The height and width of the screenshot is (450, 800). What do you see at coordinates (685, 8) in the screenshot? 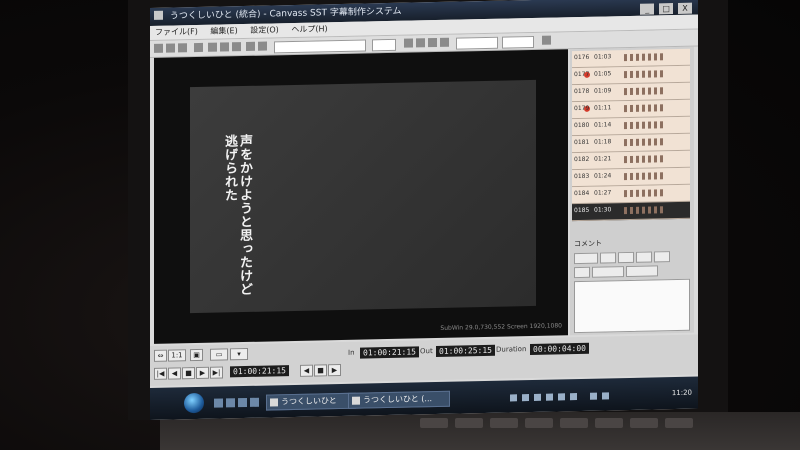
I see `close-button: X` at bounding box center [685, 8].